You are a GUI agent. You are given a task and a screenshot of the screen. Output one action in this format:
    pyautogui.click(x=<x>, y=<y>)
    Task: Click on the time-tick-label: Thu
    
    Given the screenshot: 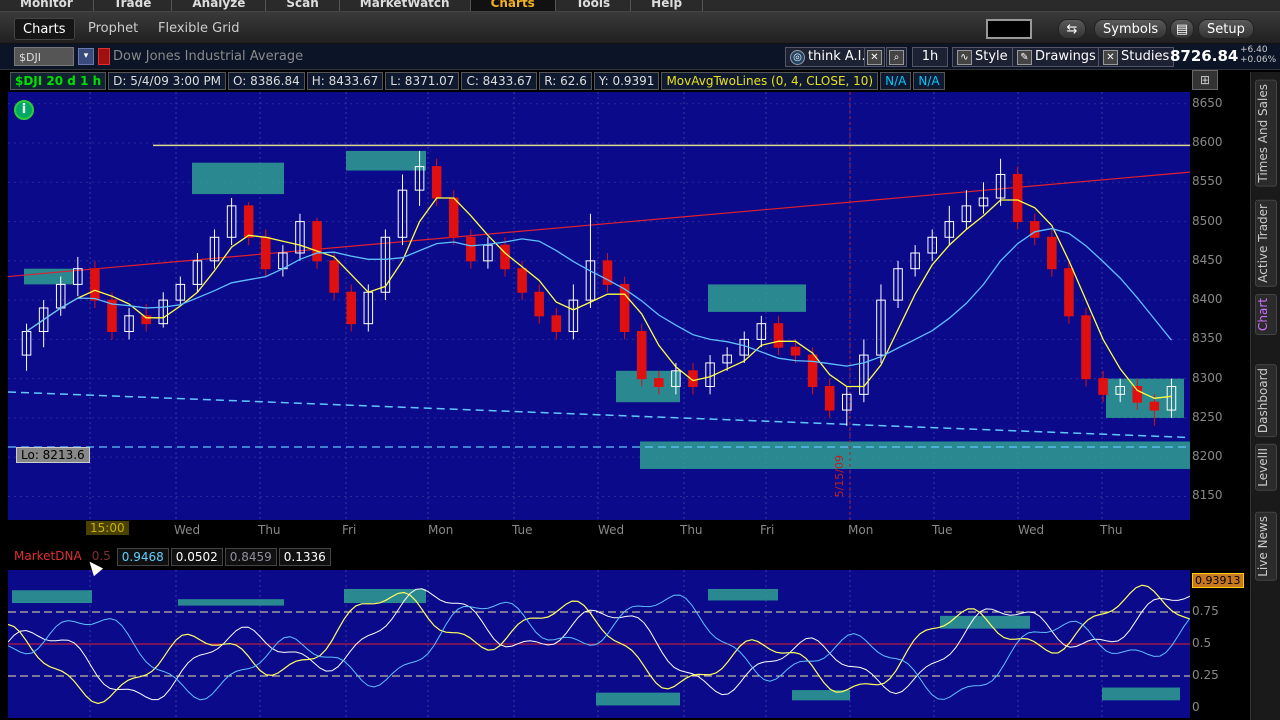 What is the action you would take?
    pyautogui.click(x=1111, y=530)
    